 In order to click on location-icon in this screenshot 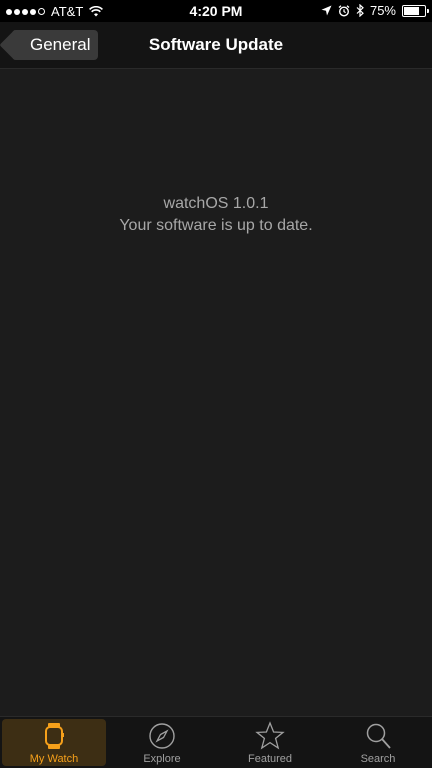, I will do `click(326, 10)`.